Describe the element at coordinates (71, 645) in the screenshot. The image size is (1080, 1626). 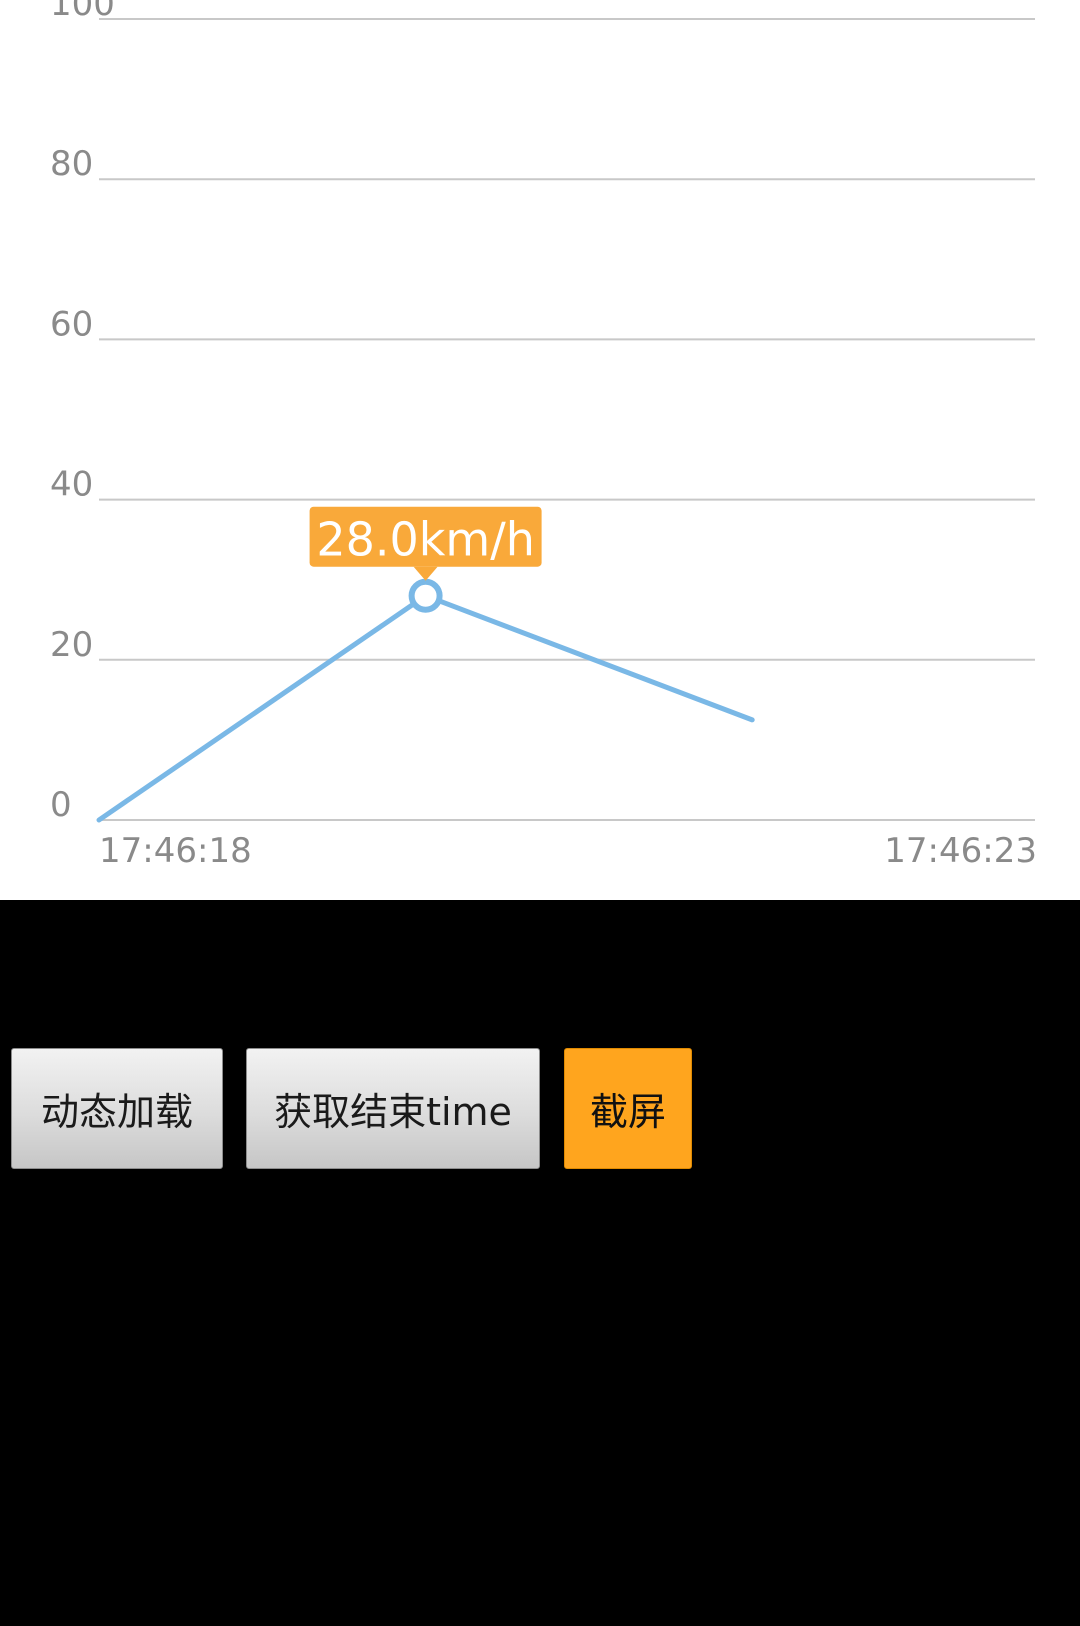
I see `y-tick-label: 20` at that location.